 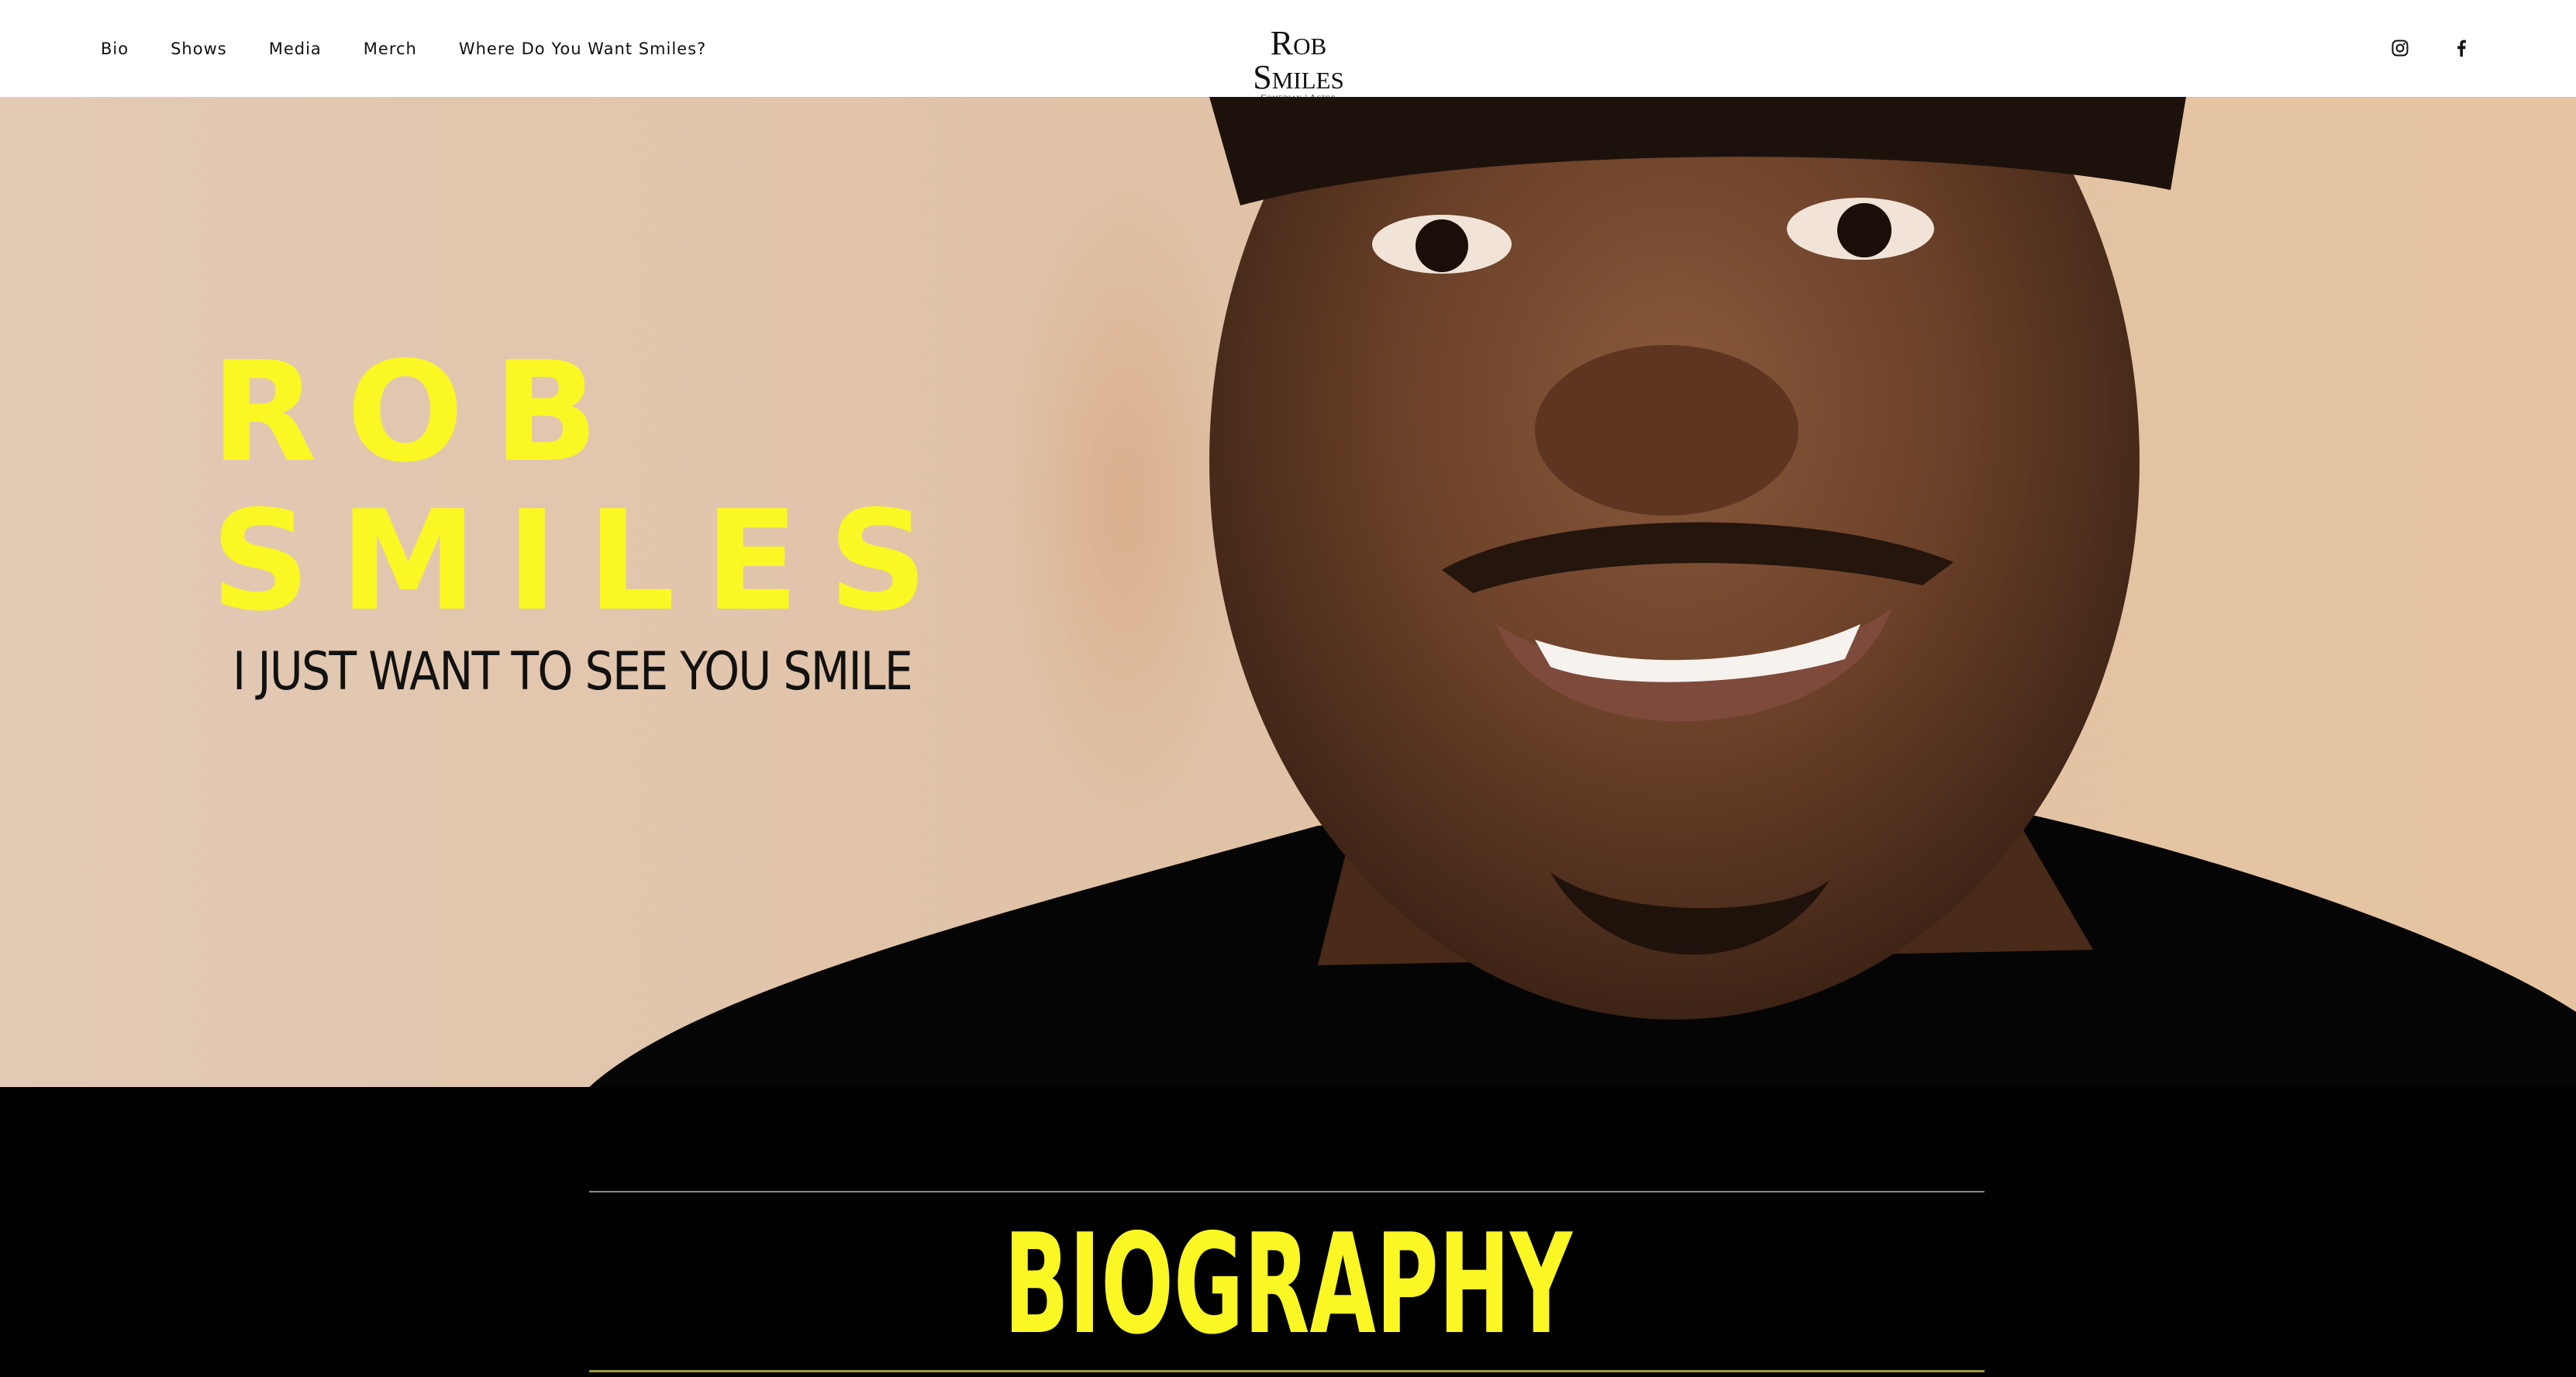 I want to click on hero-title-rob: ROB, so click(x=420, y=412).